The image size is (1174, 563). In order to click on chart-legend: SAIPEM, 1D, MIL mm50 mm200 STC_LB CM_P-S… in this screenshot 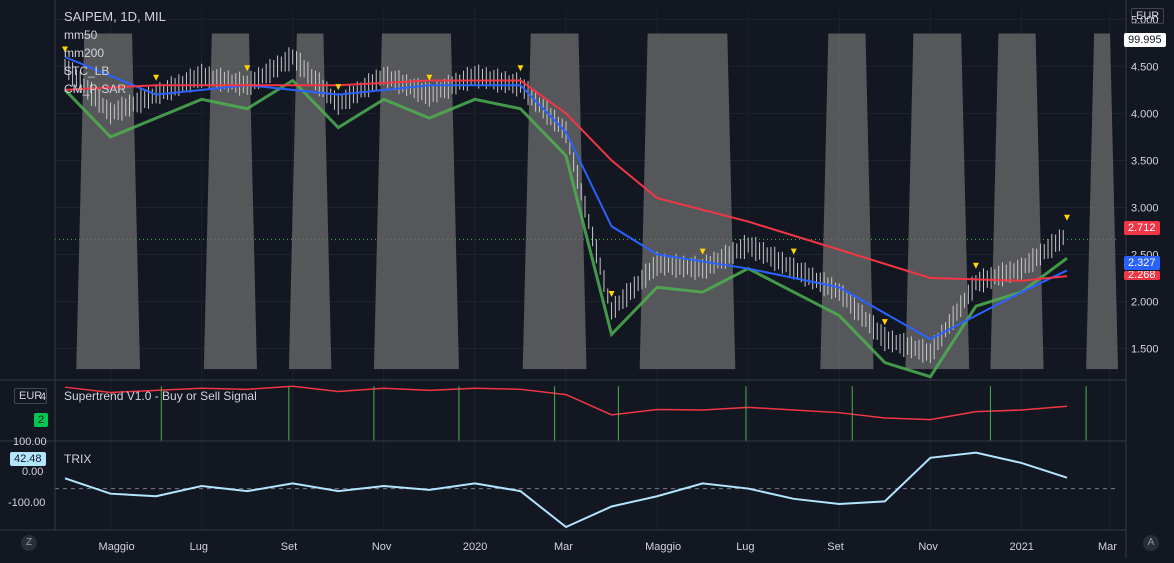, I will do `click(115, 53)`.